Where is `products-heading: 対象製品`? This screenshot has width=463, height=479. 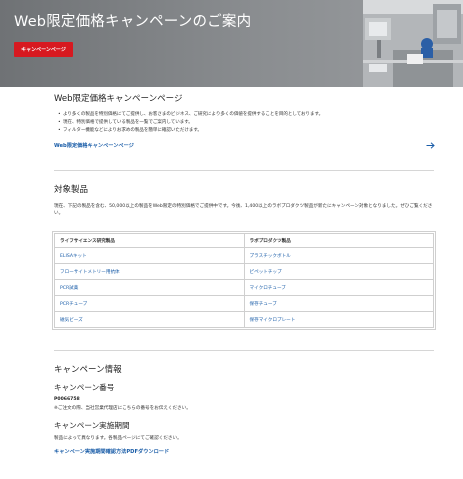
products-heading: 対象製品 is located at coordinates (71, 190).